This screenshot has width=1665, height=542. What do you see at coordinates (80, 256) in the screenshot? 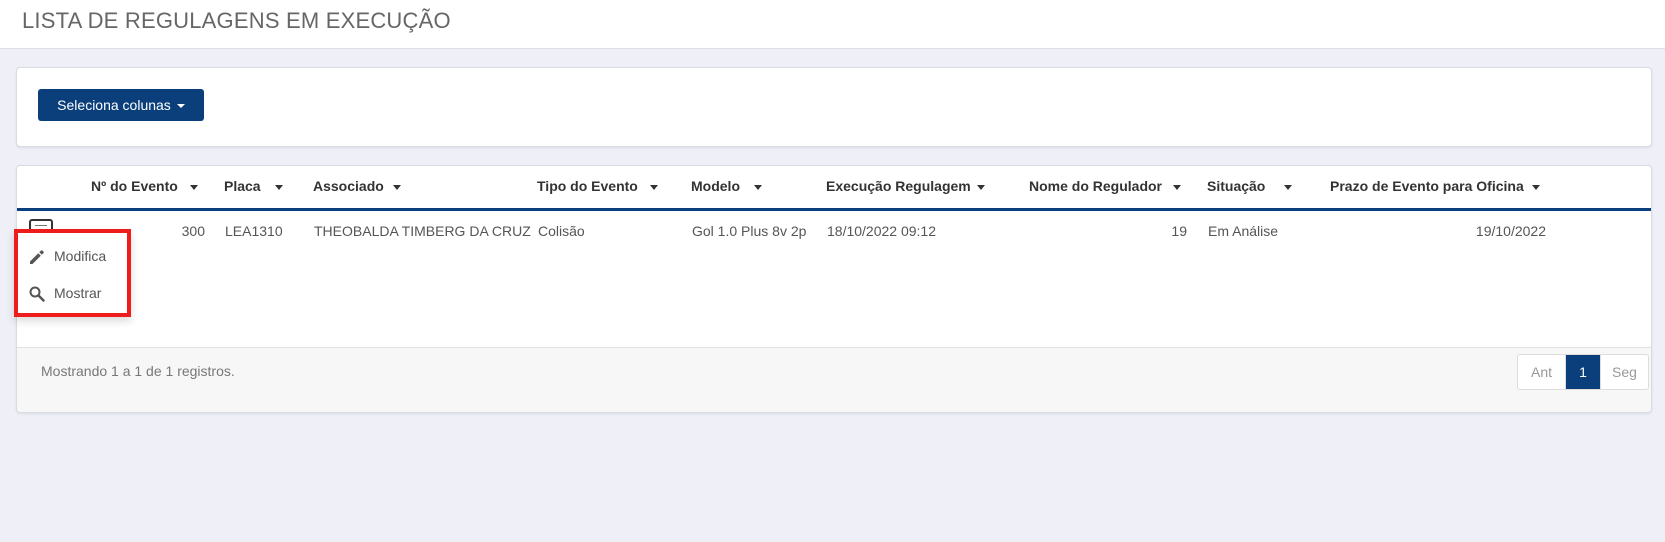
I see `menu-item-modifica-label: Modifica` at bounding box center [80, 256].